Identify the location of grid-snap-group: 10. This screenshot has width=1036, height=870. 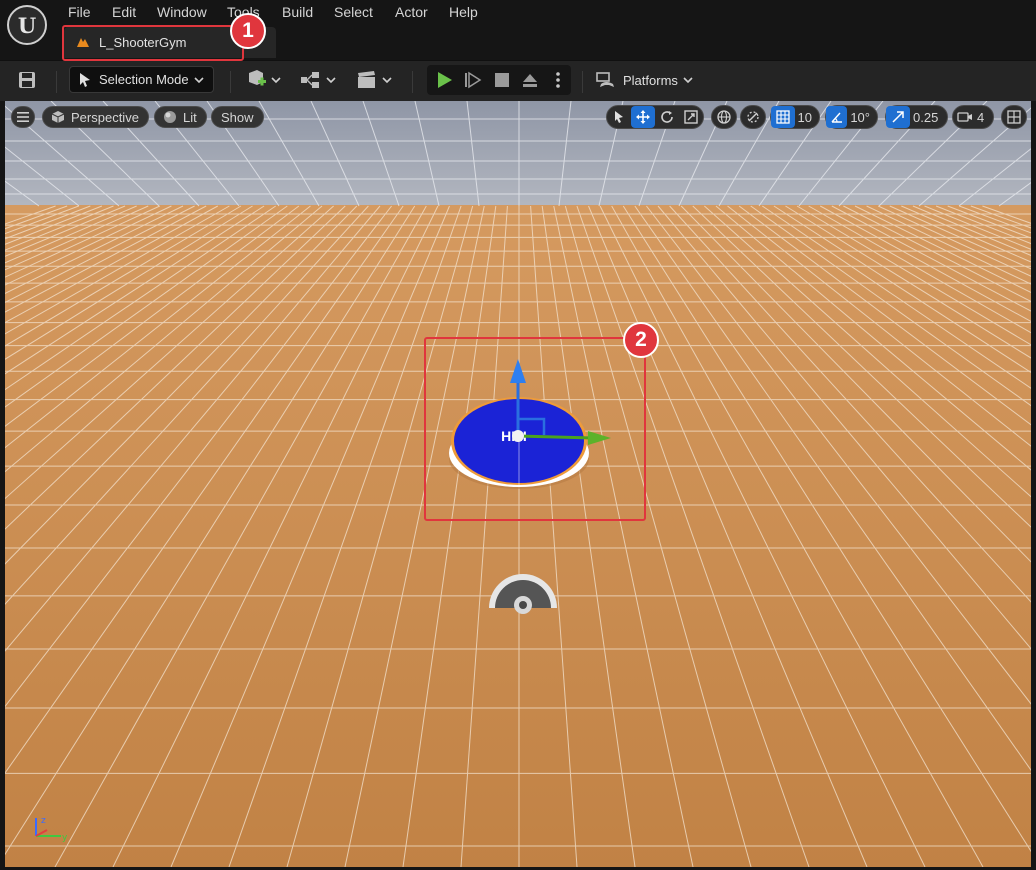
(795, 117).